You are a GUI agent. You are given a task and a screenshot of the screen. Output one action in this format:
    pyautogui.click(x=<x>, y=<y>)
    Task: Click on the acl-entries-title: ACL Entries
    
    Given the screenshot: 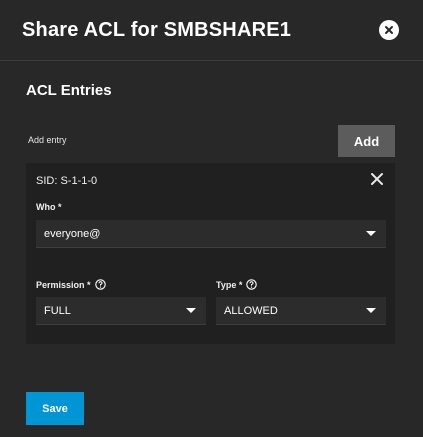 What is the action you would take?
    pyautogui.click(x=69, y=90)
    